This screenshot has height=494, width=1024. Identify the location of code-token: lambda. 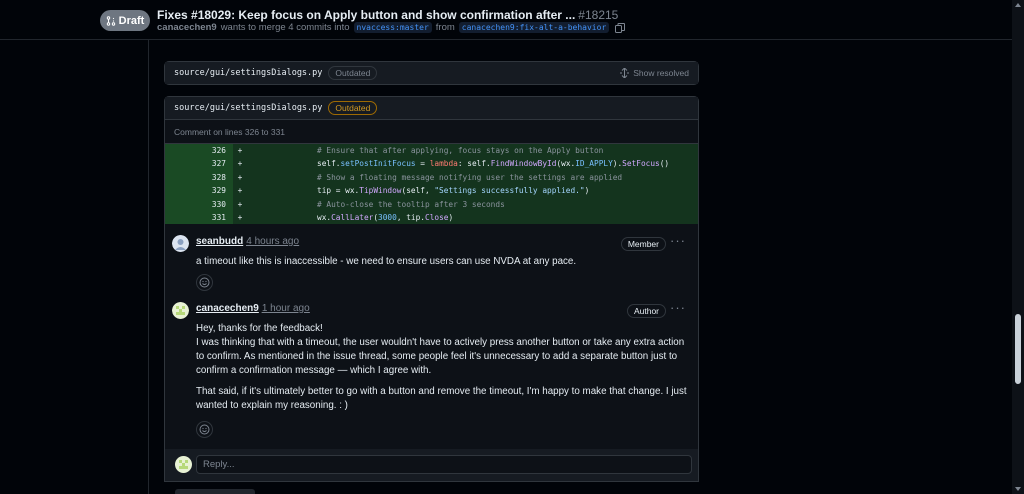
(443, 164).